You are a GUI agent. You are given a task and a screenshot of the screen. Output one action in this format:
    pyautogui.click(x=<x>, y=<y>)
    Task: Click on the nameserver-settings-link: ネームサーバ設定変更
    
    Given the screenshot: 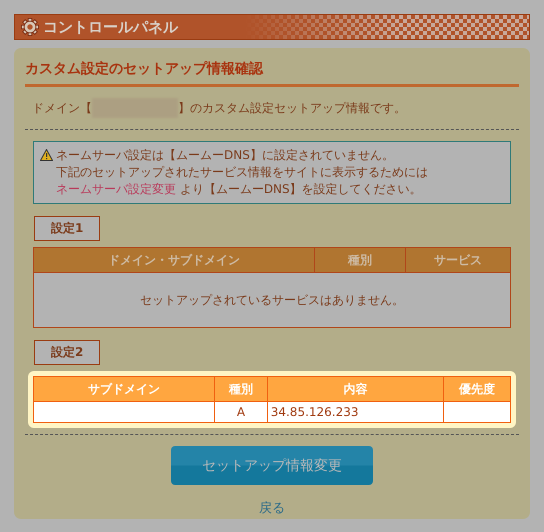 What is the action you would take?
    pyautogui.click(x=116, y=189)
    